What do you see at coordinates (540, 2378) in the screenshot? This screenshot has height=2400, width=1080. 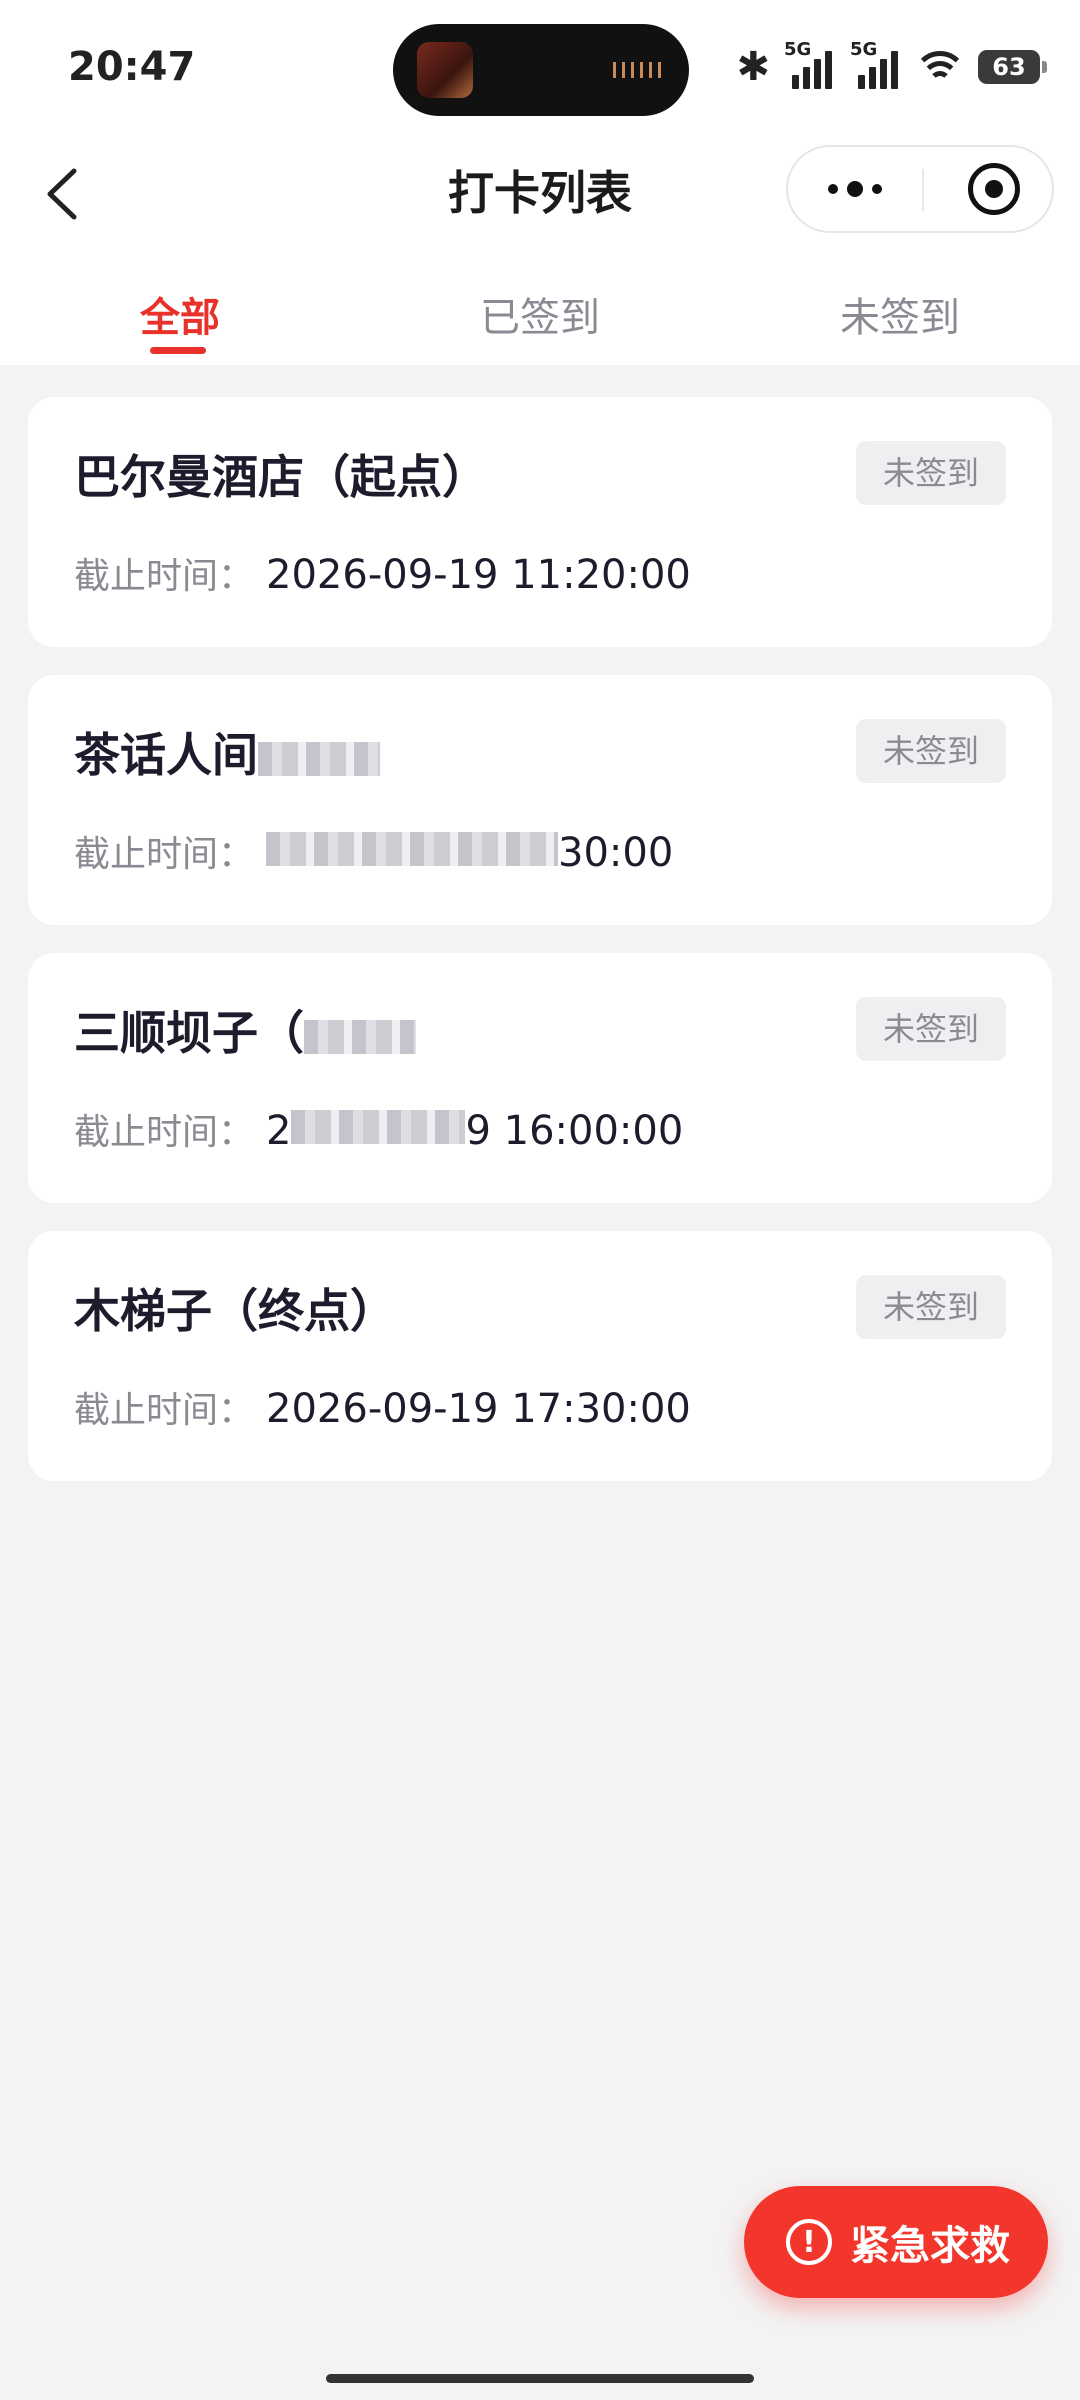 I see `home-indicator` at bounding box center [540, 2378].